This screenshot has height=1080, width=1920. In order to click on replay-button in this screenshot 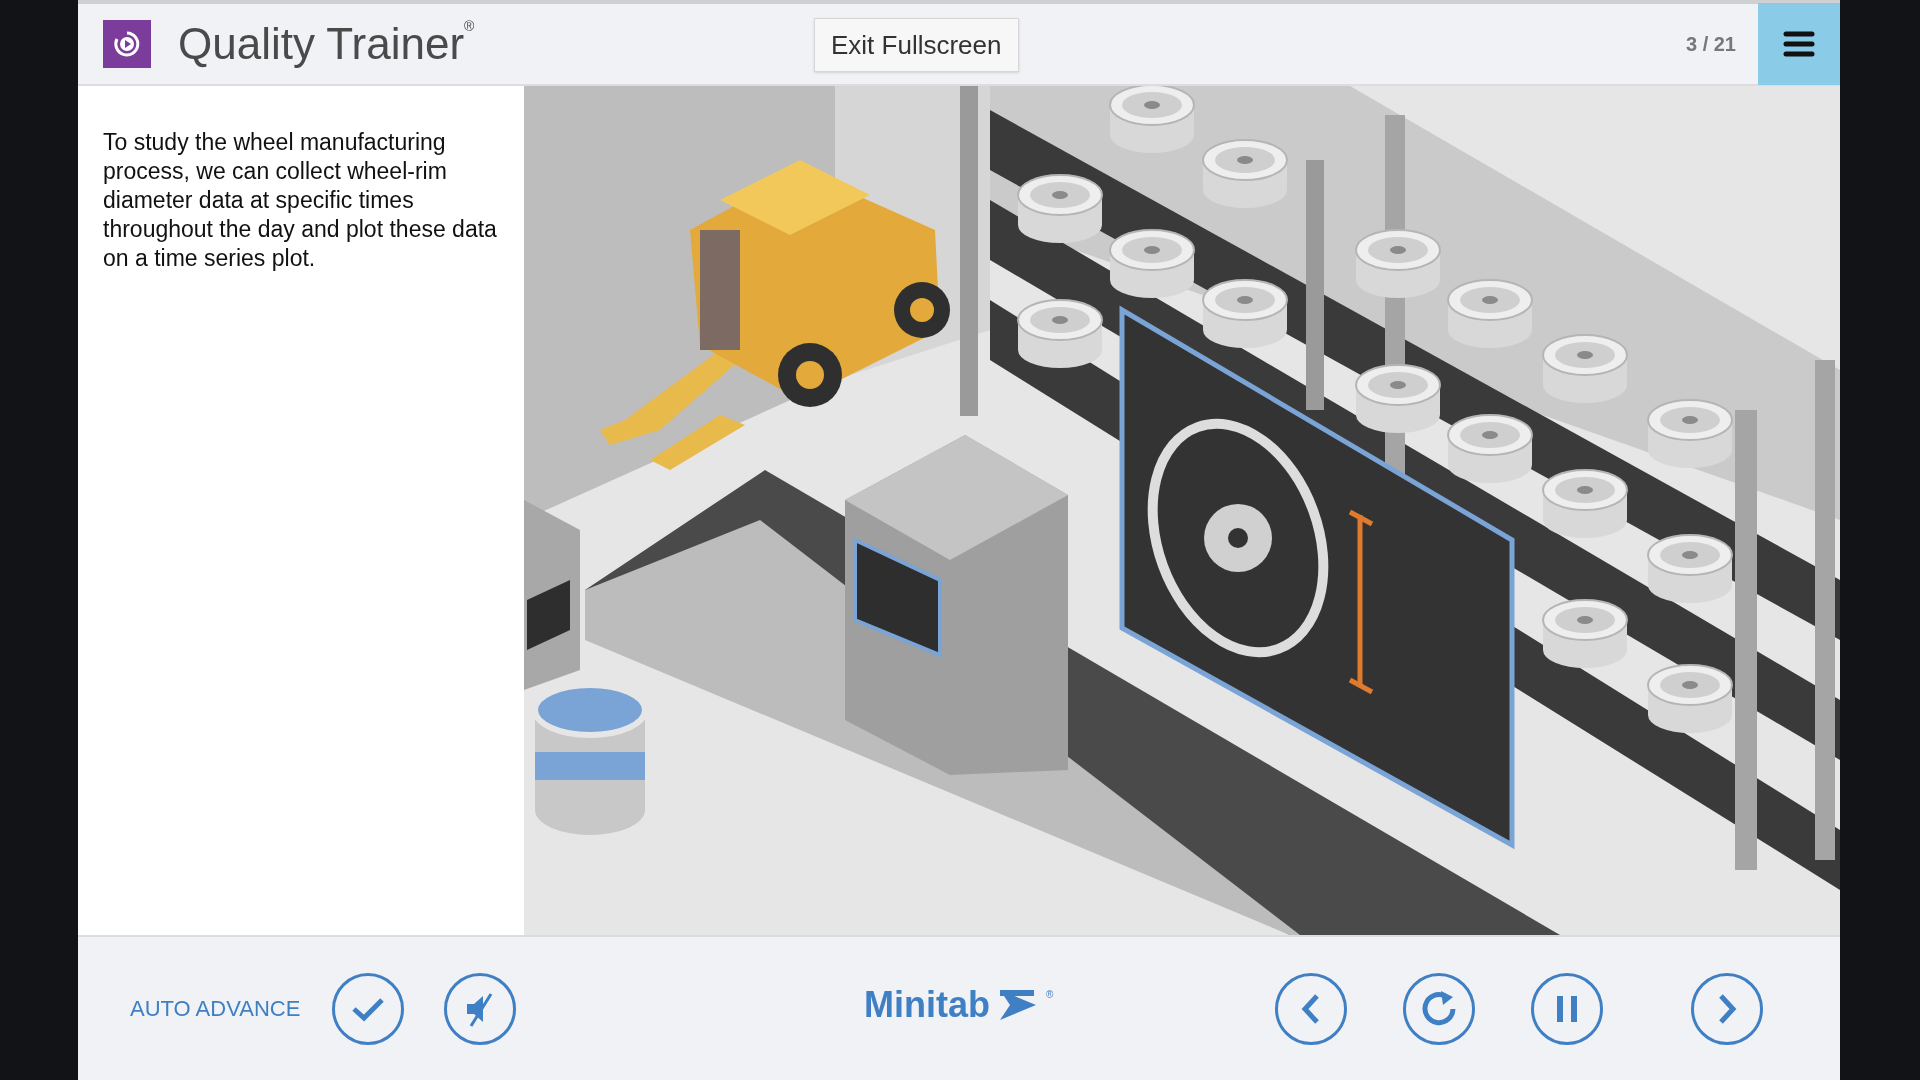, I will do `click(1439, 1008)`.